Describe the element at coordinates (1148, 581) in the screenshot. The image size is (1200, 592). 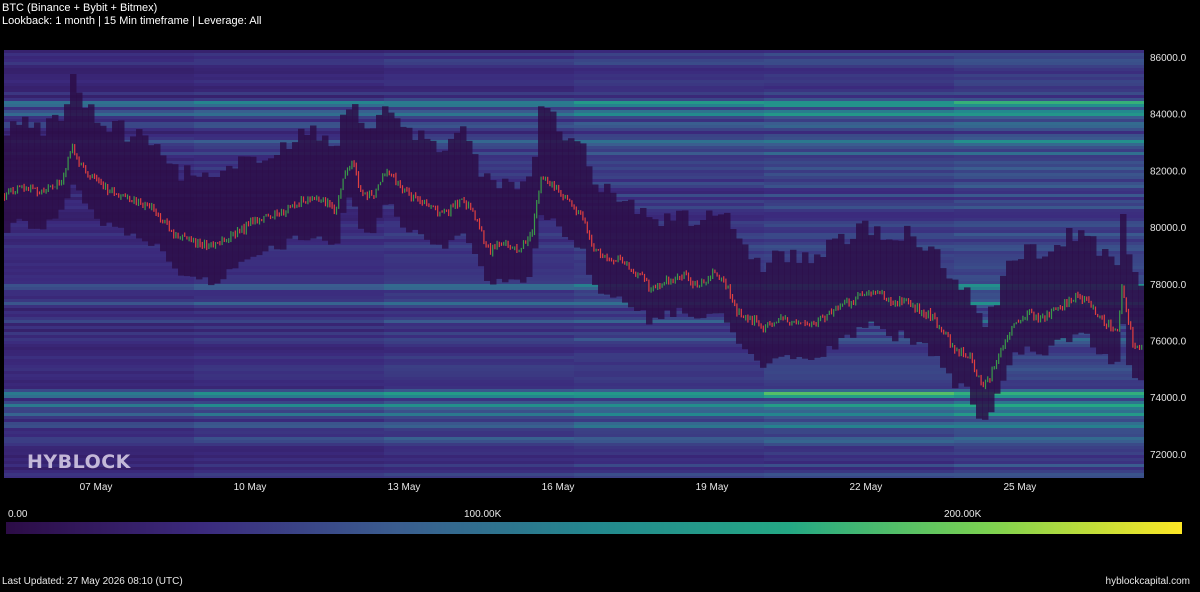
I see `site-link: hyblockcapital.com` at that location.